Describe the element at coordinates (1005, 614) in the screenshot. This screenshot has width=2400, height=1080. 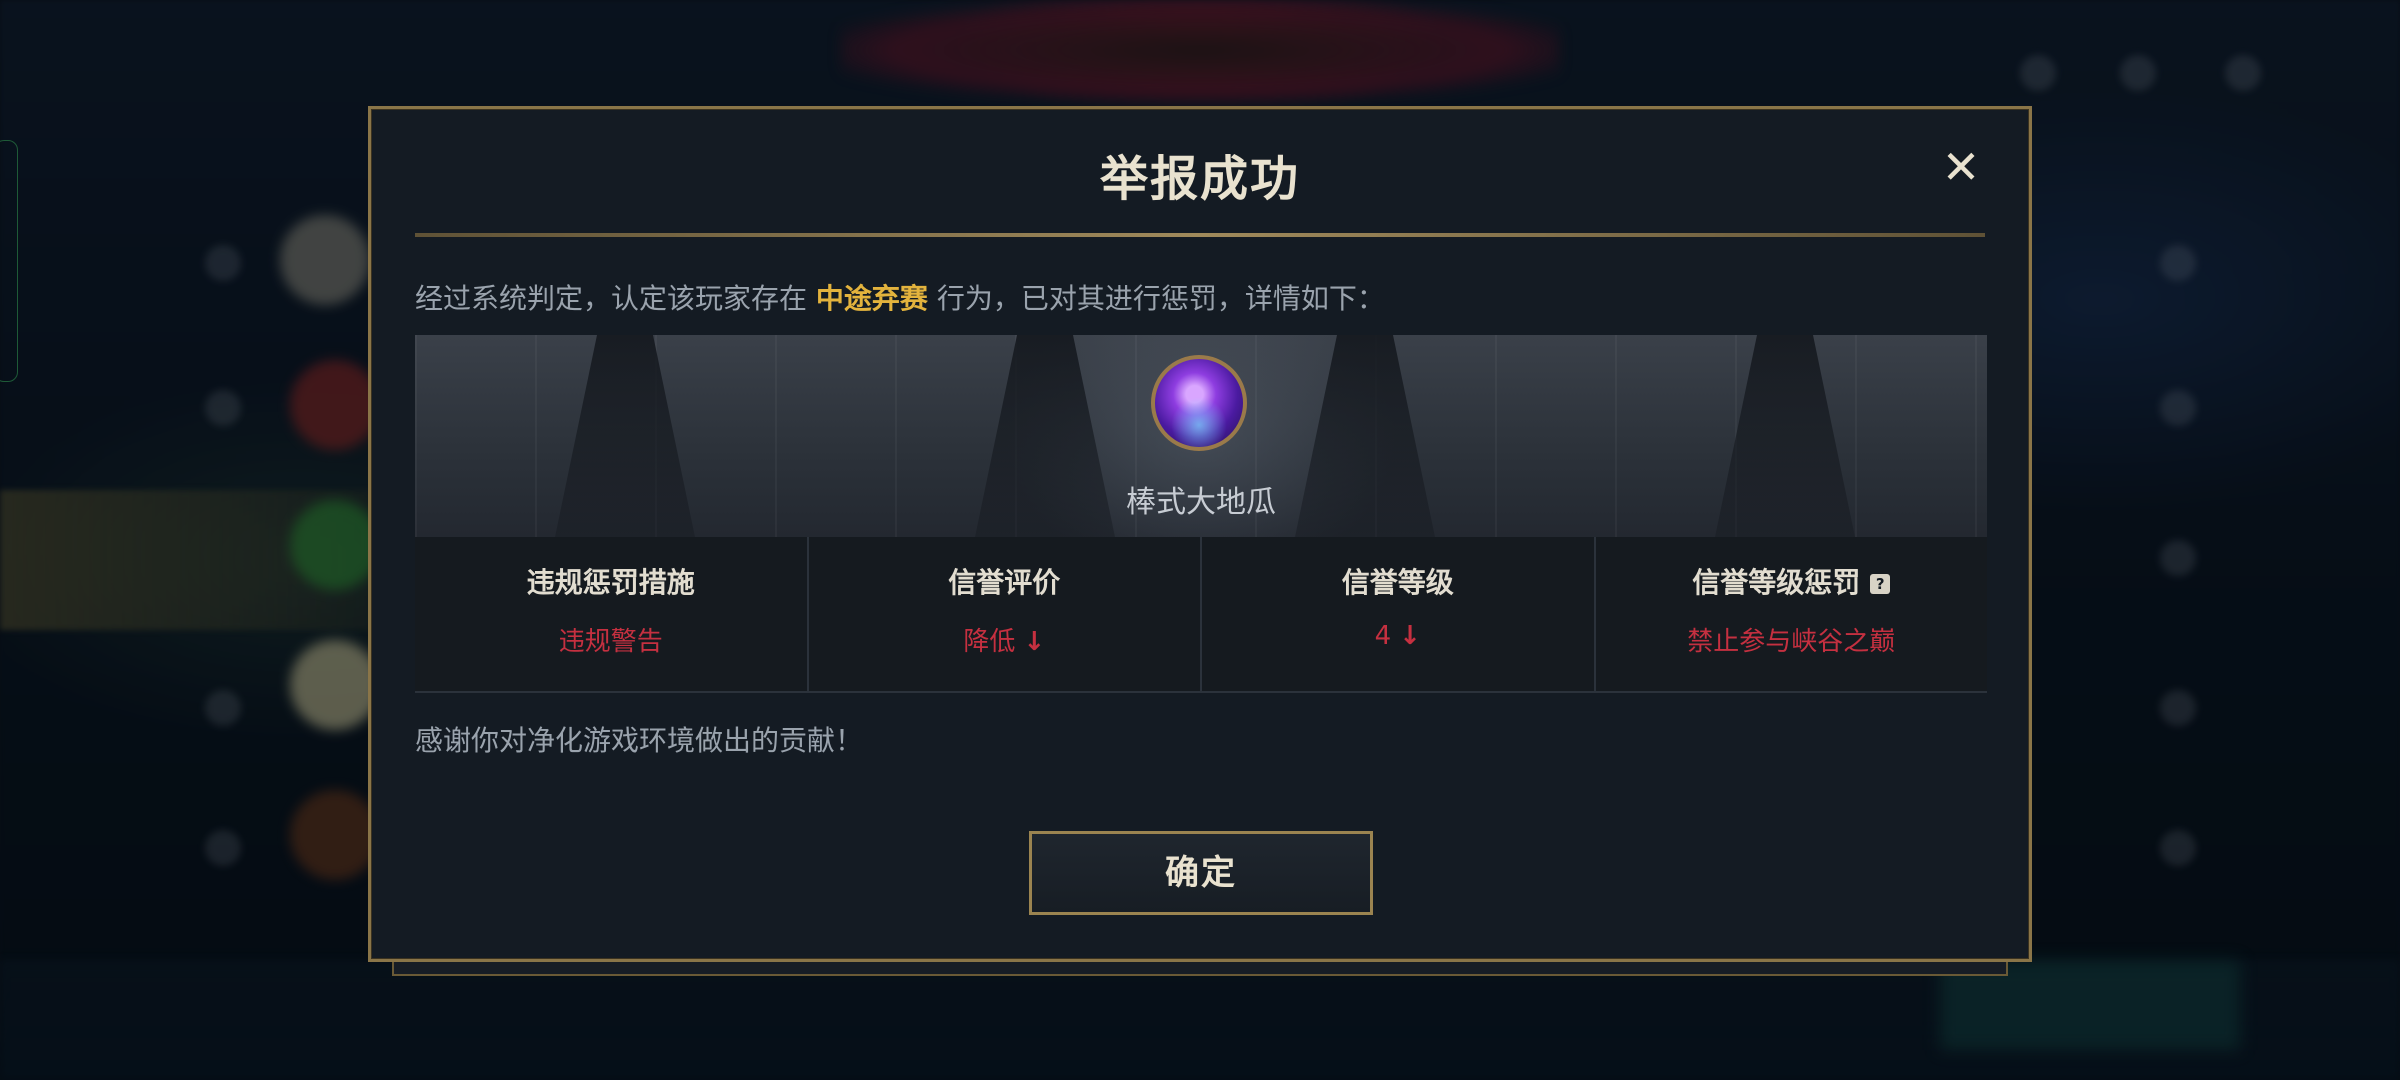
I see `penalty-cell-reputation-rating: 信誉评价 降低 ↓` at that location.